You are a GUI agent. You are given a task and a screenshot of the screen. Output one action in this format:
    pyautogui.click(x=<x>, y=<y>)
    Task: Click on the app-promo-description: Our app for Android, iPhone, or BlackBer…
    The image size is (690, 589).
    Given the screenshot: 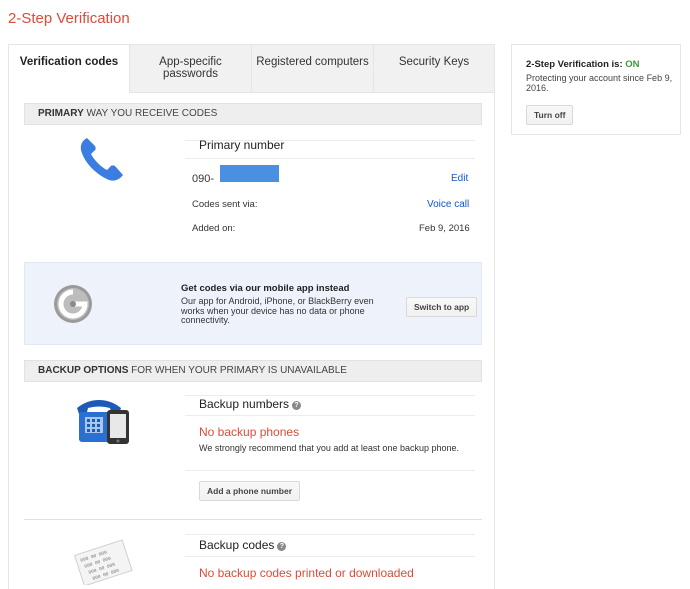 What is the action you would take?
    pyautogui.click(x=277, y=310)
    